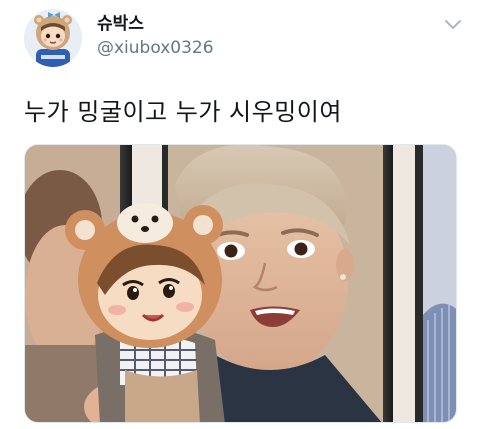 This screenshot has width=480, height=429. I want to click on avatar, so click(53, 38).